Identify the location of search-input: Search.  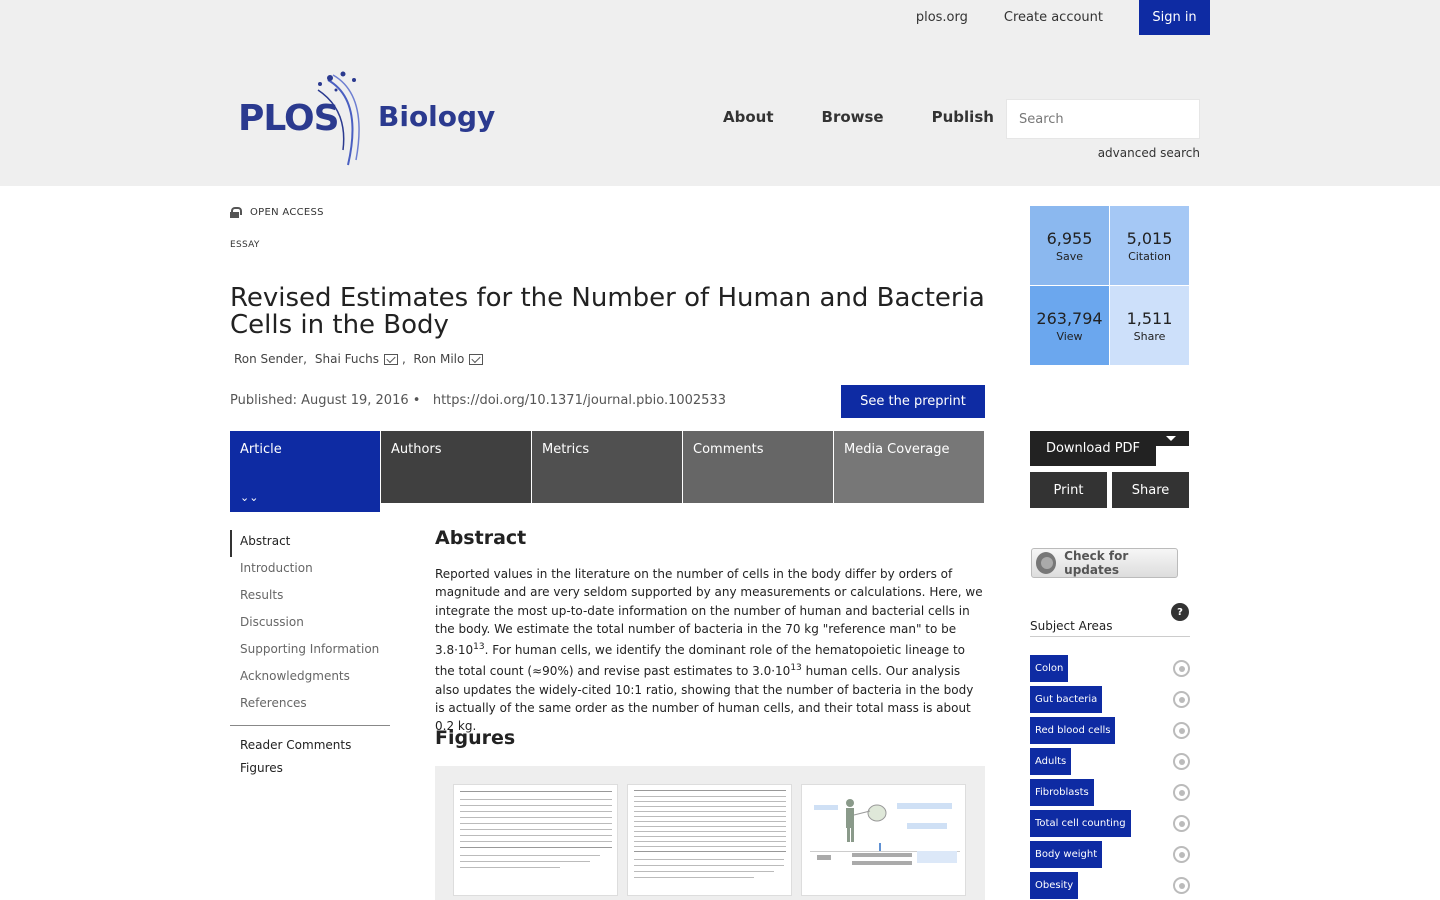
(1103, 119).